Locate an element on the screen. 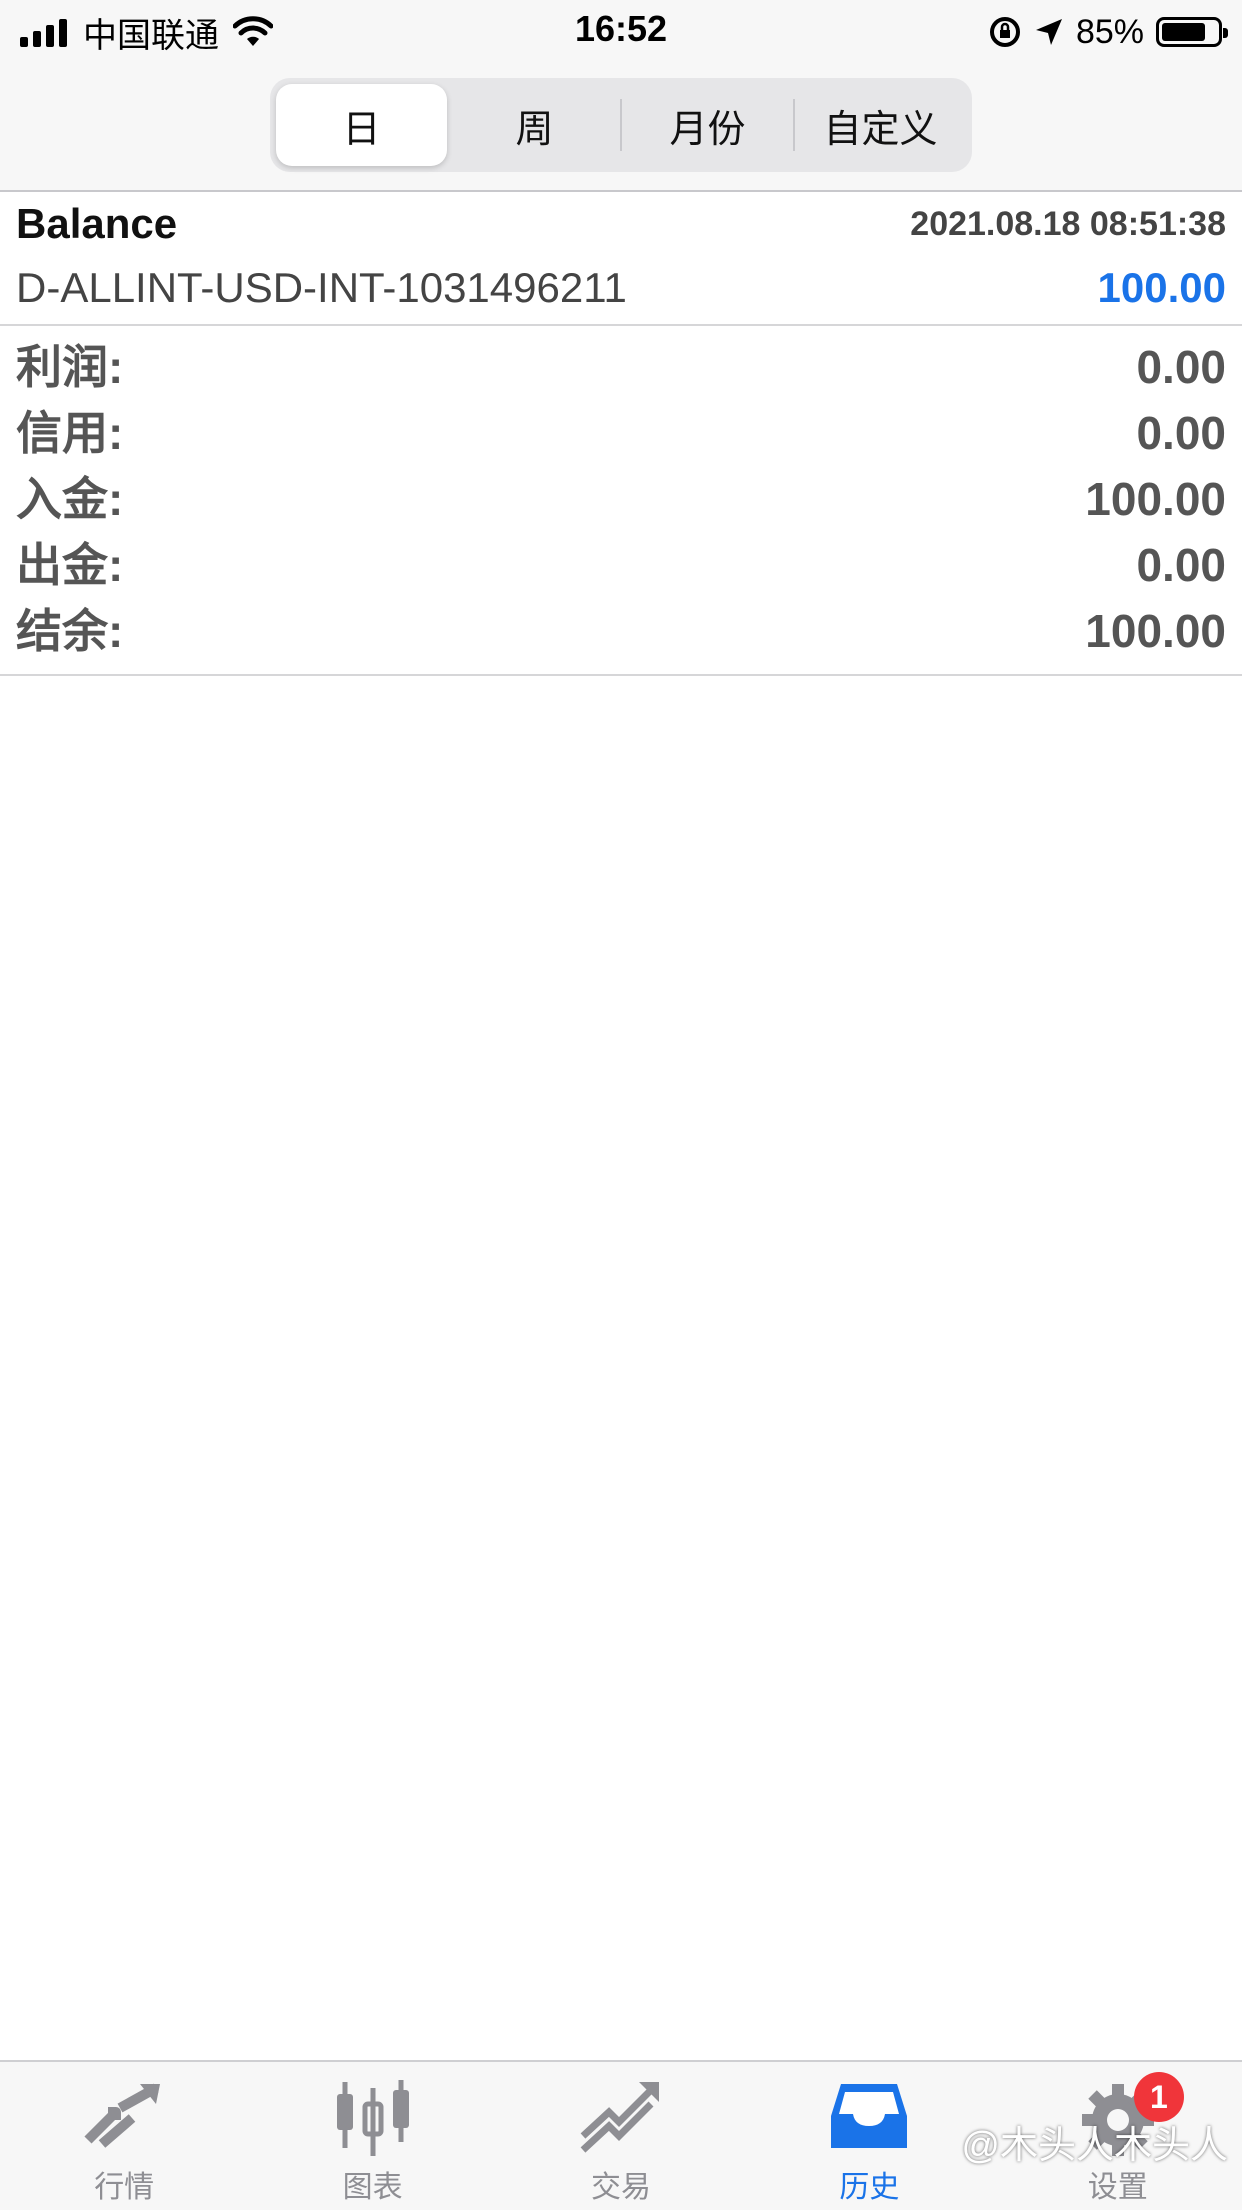  tab-label: 图表 is located at coordinates (372, 2187).